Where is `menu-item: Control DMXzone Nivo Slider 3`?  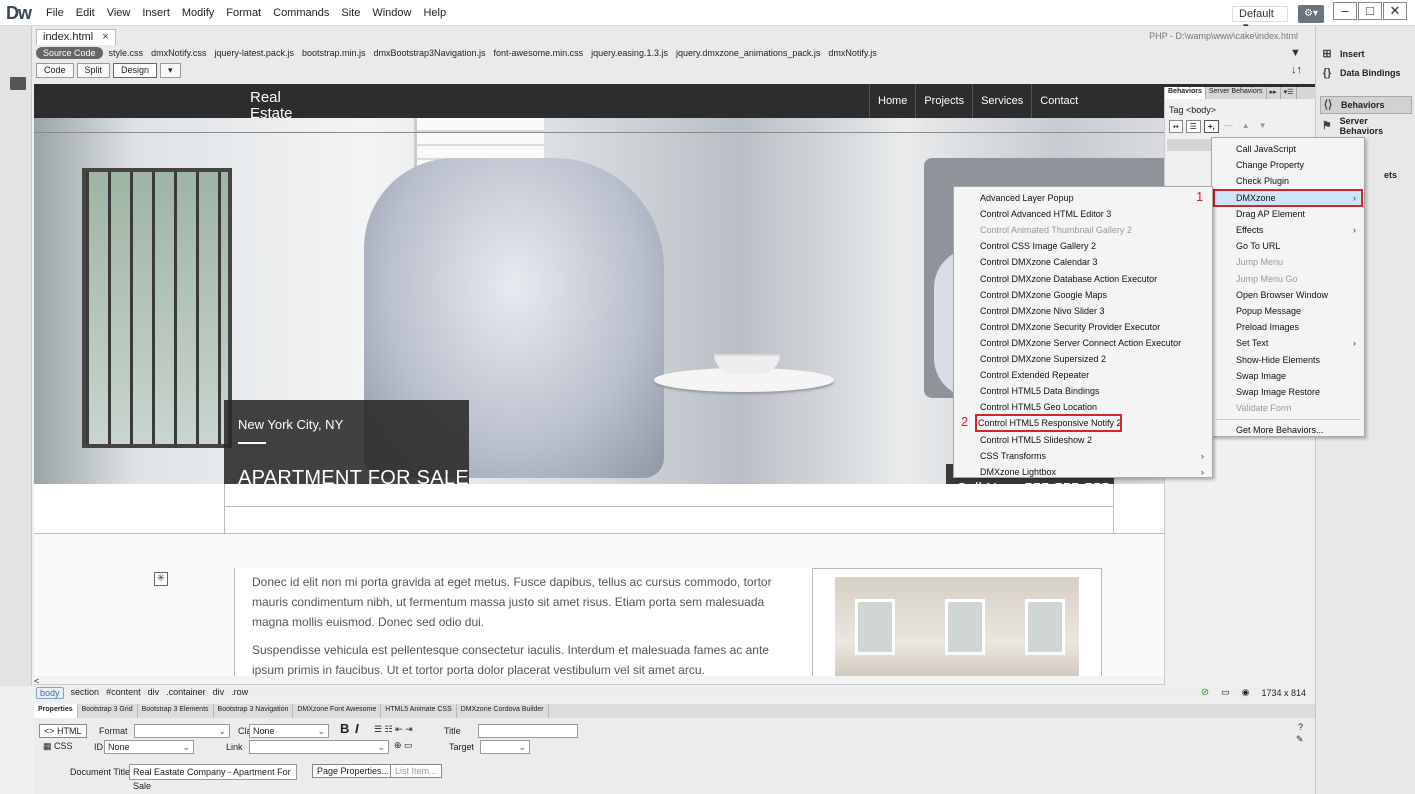
menu-item: Control DMXzone Nivo Slider 3 is located at coordinates (1083, 311).